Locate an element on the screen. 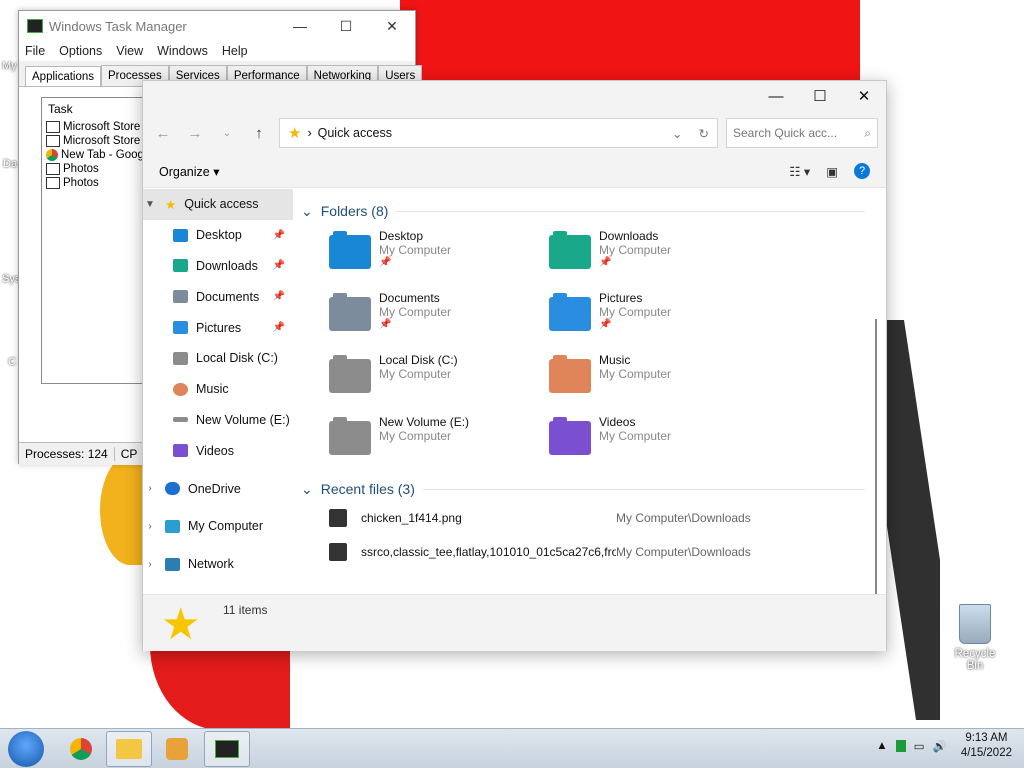 Image resolution: width=1024 pixels, height=768 pixels. refresh-icon: ↻ is located at coordinates (704, 133).